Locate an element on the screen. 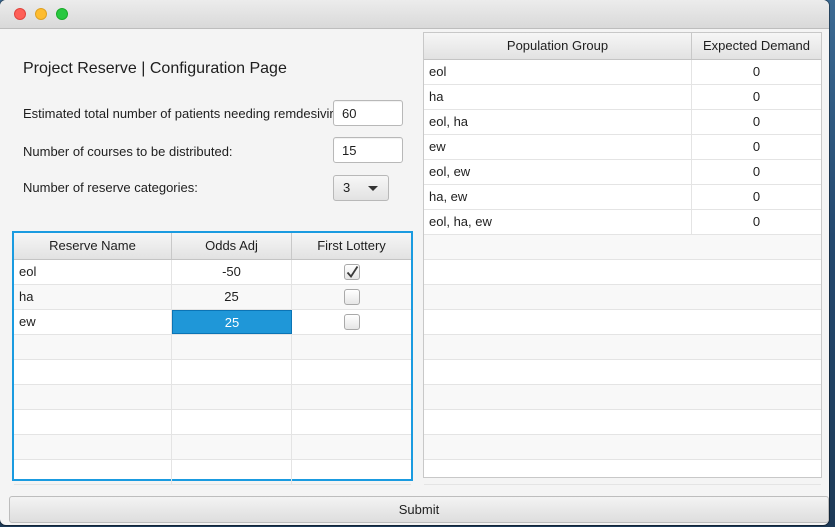  submit-button: Submit is located at coordinates (419, 509).